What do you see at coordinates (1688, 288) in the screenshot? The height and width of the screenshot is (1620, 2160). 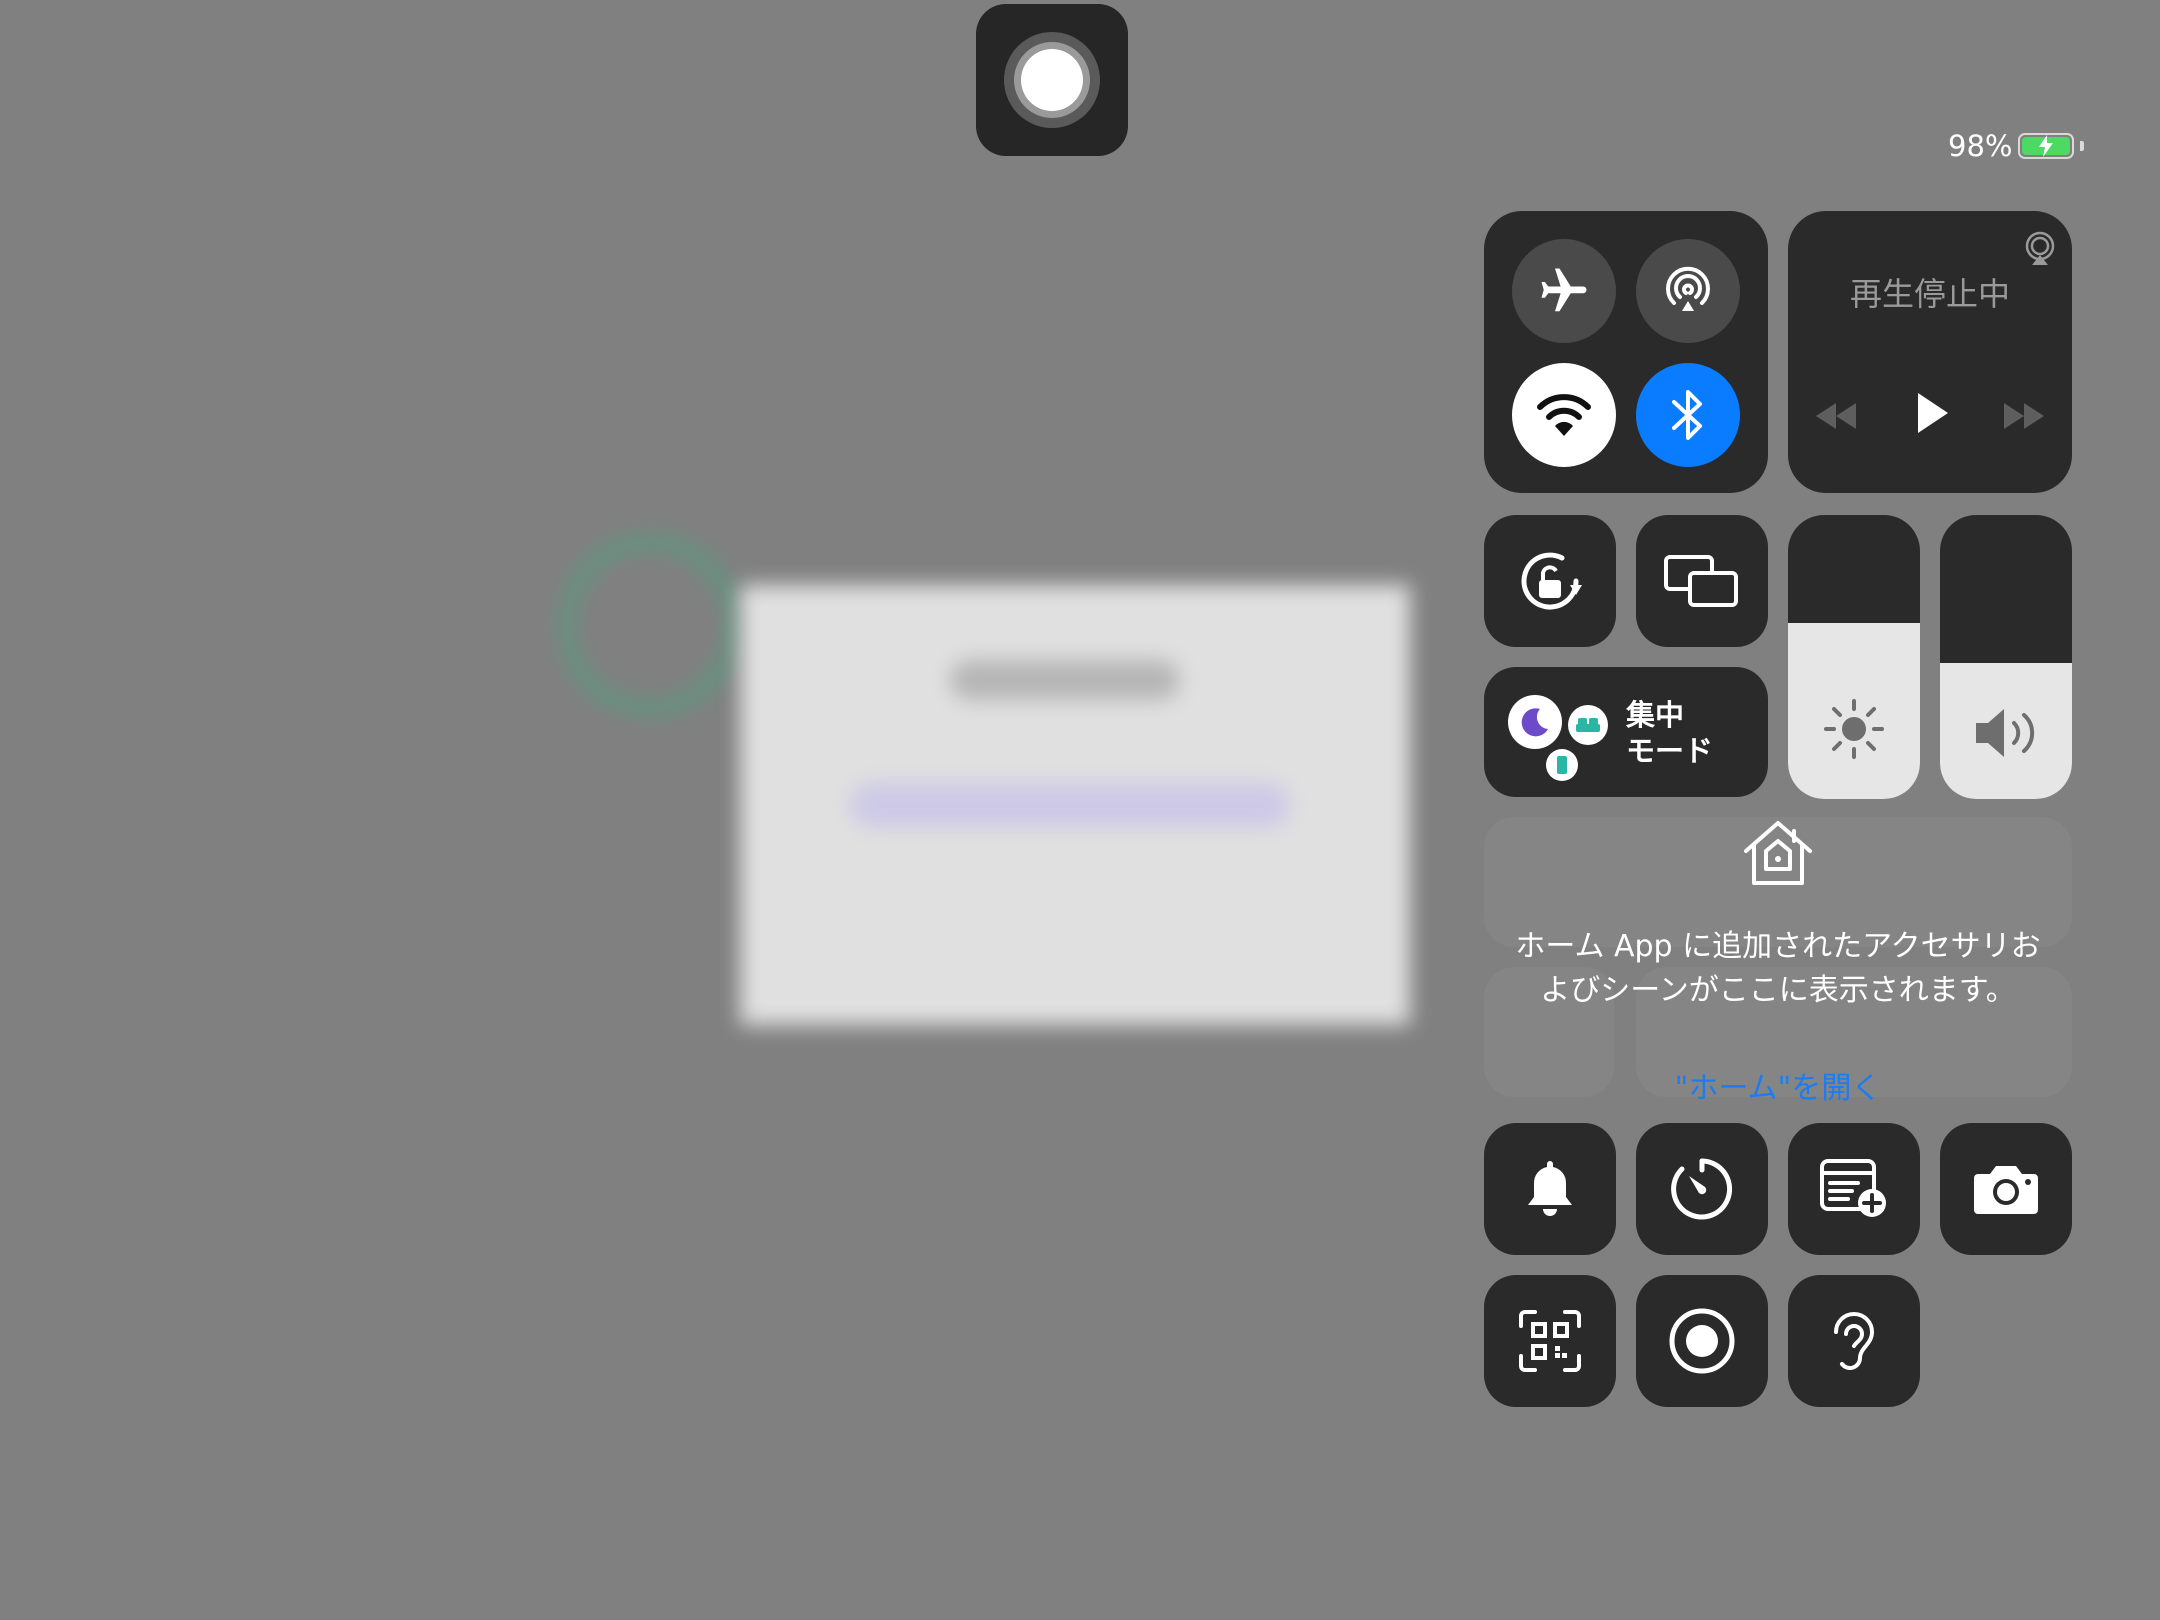 I see `airdrop-icon` at bounding box center [1688, 288].